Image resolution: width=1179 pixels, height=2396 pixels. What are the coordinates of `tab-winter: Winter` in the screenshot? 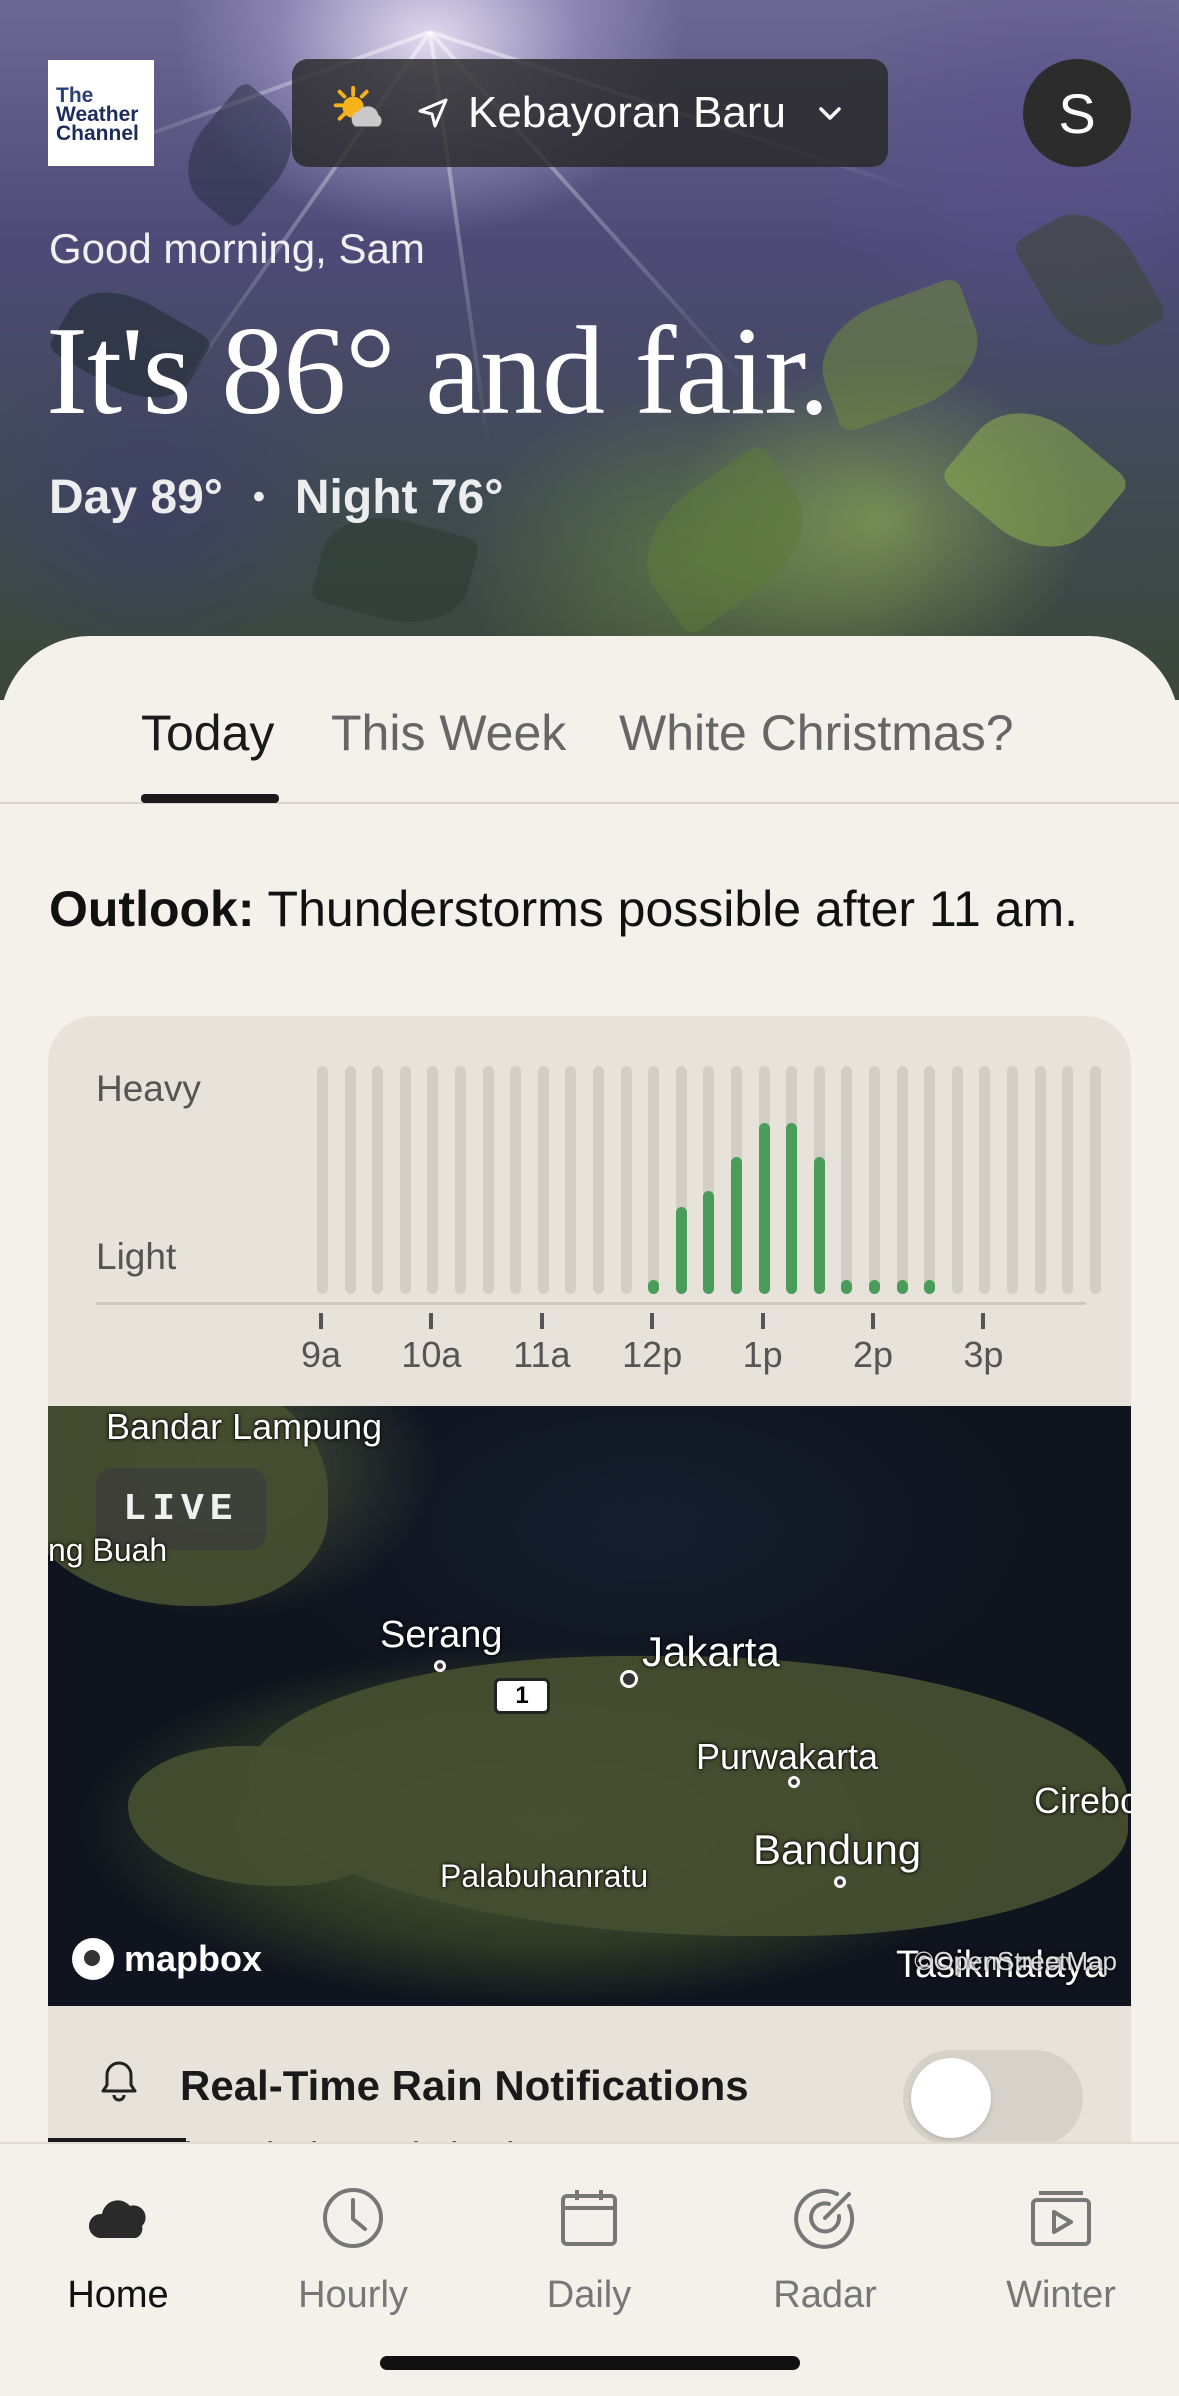 It's located at (1061, 2249).